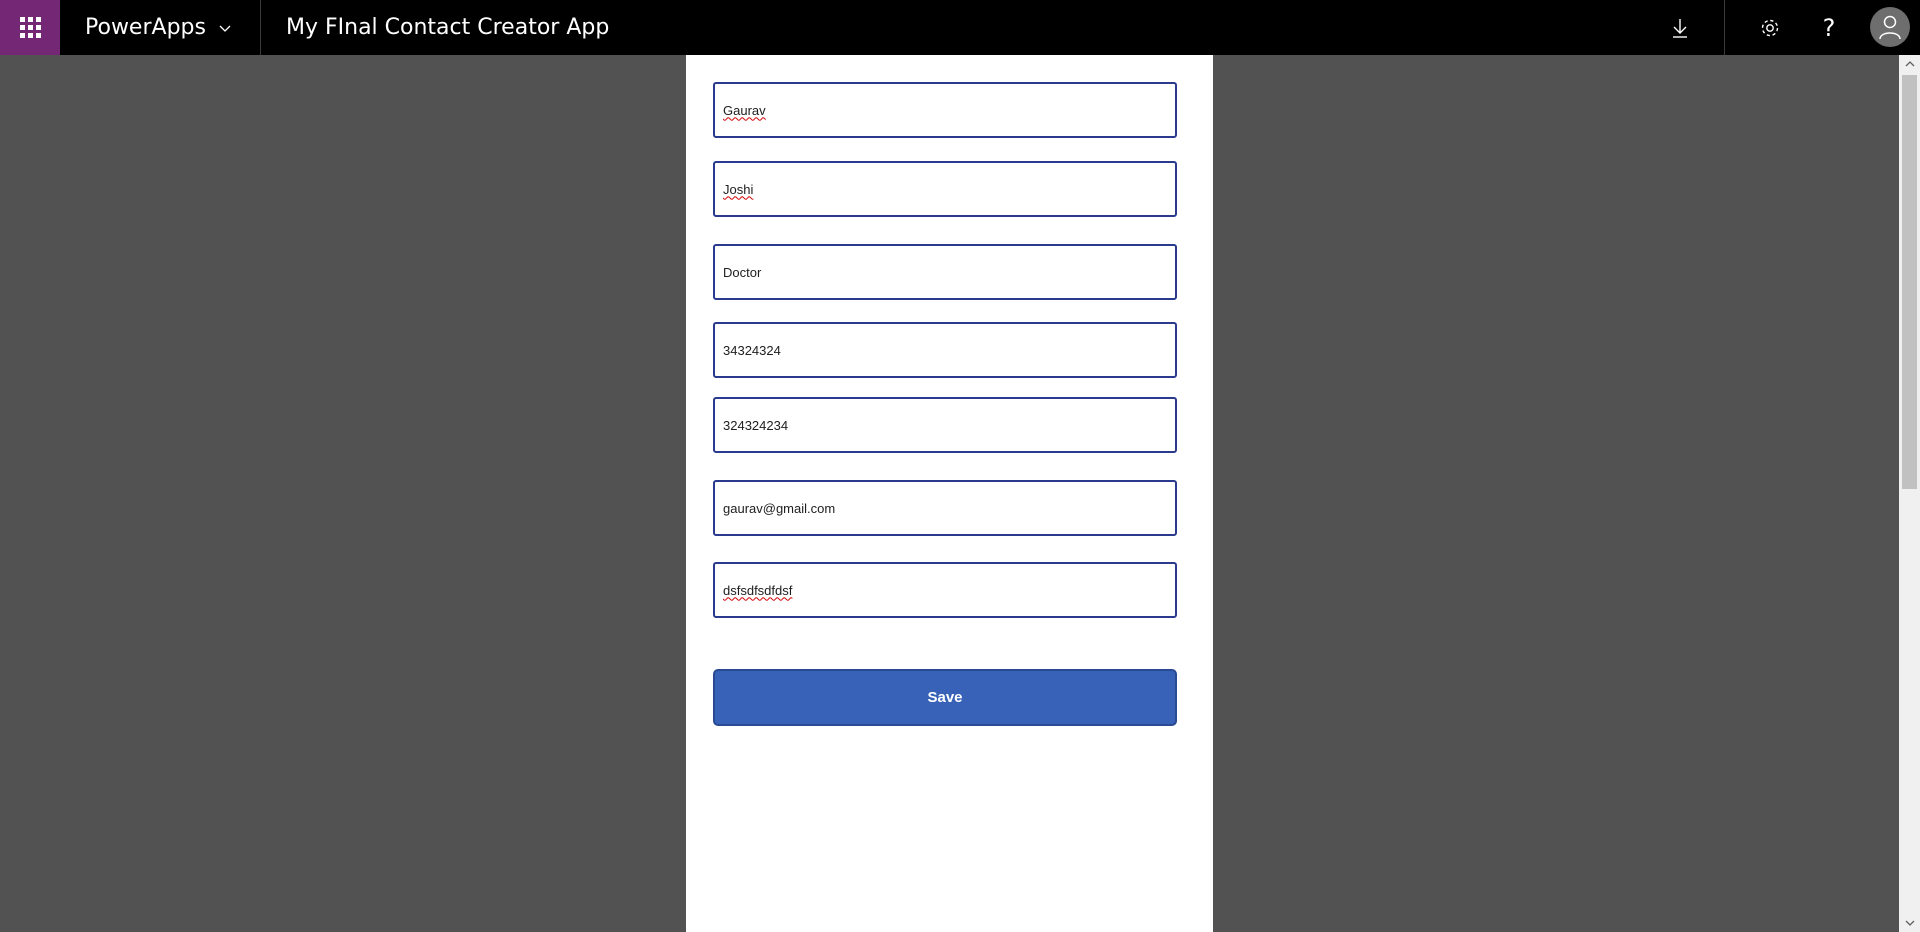 This screenshot has width=1920, height=932. What do you see at coordinates (448, 27) in the screenshot?
I see `app-title: My FInal Contact Creator App` at bounding box center [448, 27].